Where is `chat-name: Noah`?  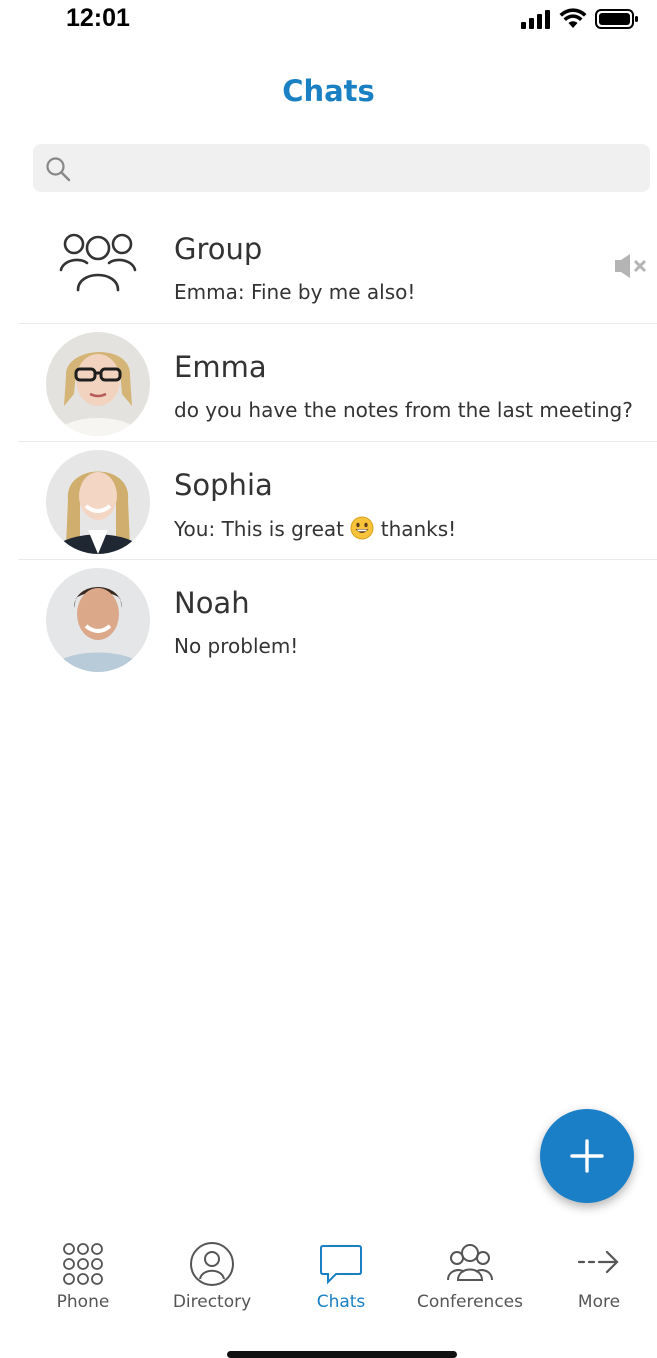
chat-name: Noah is located at coordinates (212, 603).